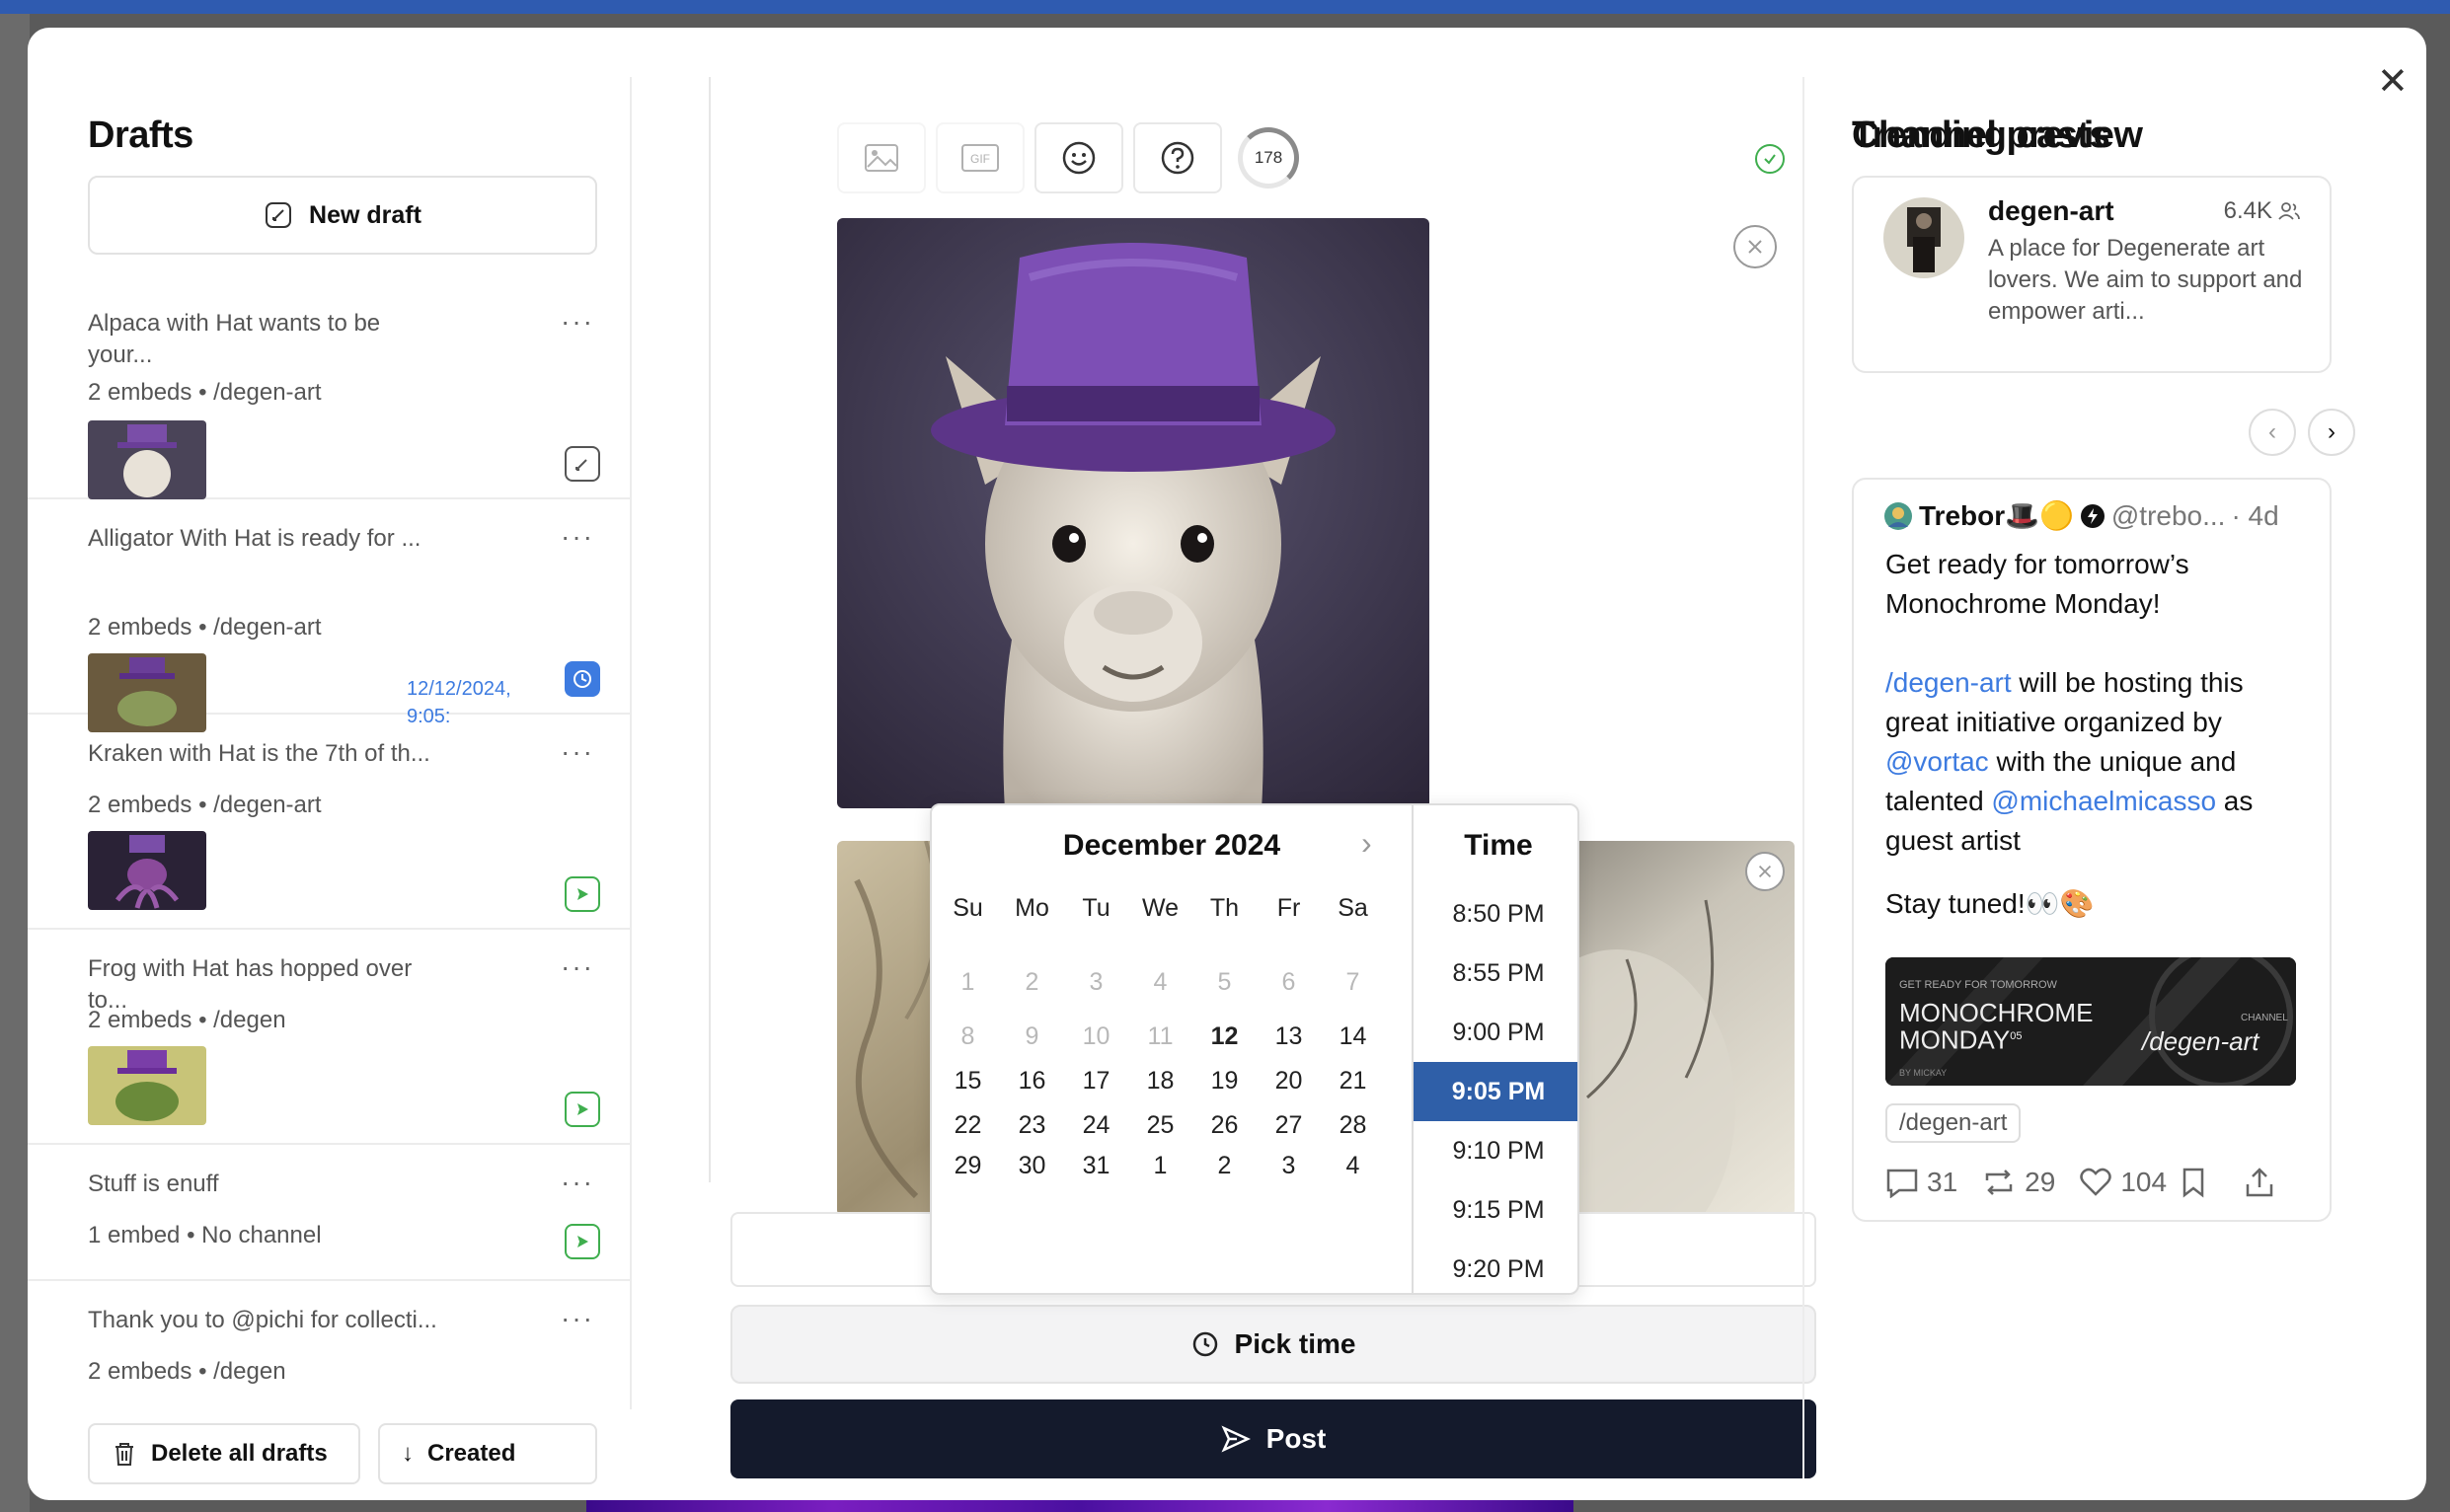  I want to click on cast-image-title-line: MONDAY05, so click(1996, 1038).